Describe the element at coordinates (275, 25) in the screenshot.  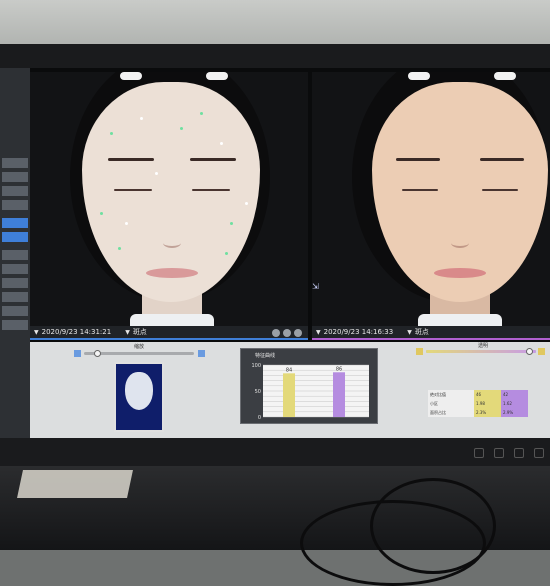
I see `background-wall` at that location.